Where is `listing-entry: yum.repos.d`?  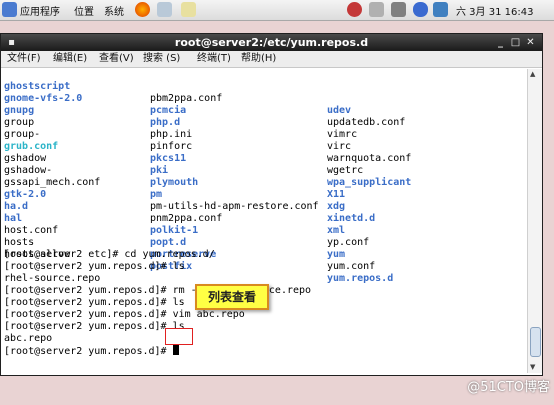
listing-entry: yum.repos.d is located at coordinates (360, 278).